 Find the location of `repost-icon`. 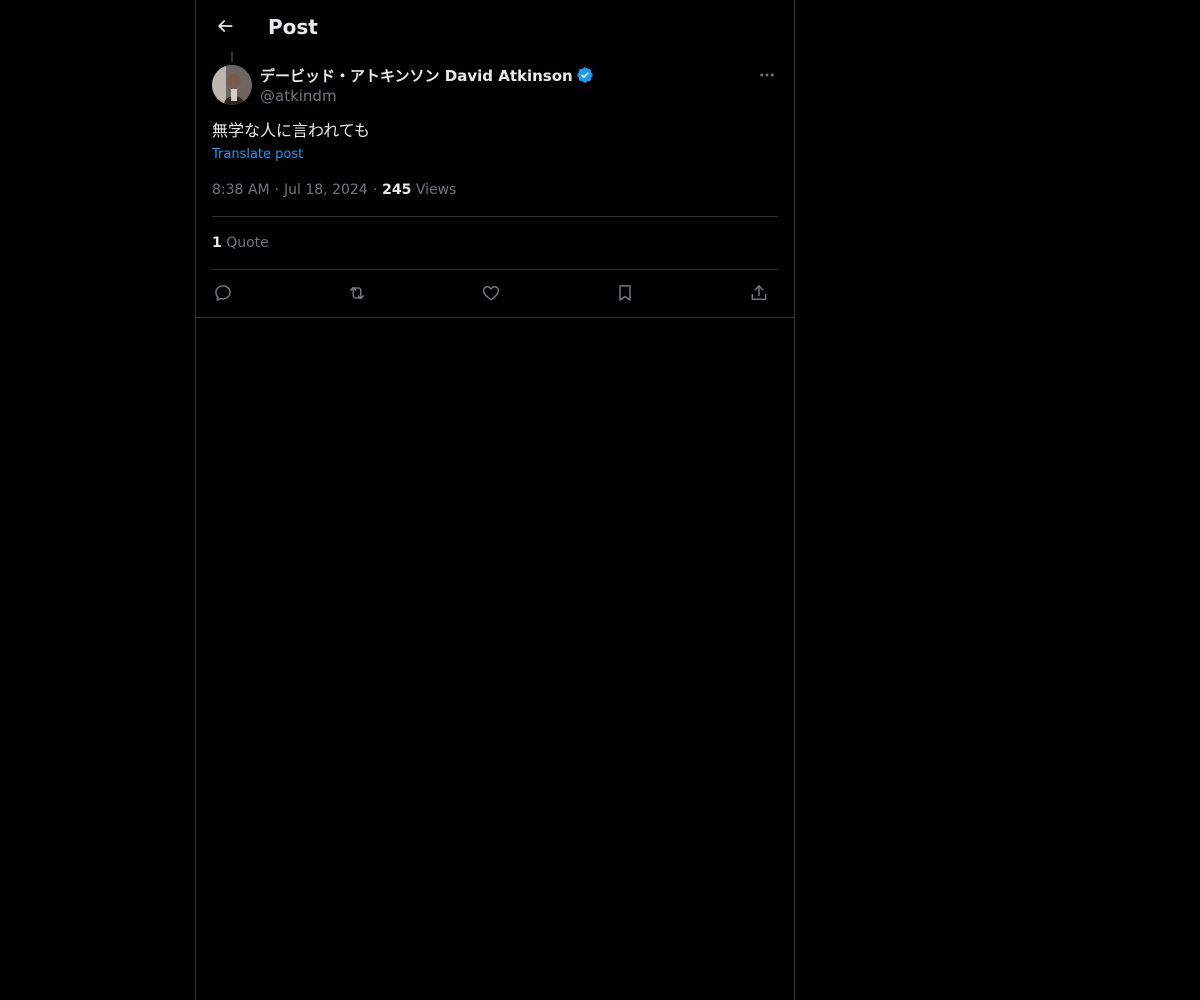

repost-icon is located at coordinates (357, 293).